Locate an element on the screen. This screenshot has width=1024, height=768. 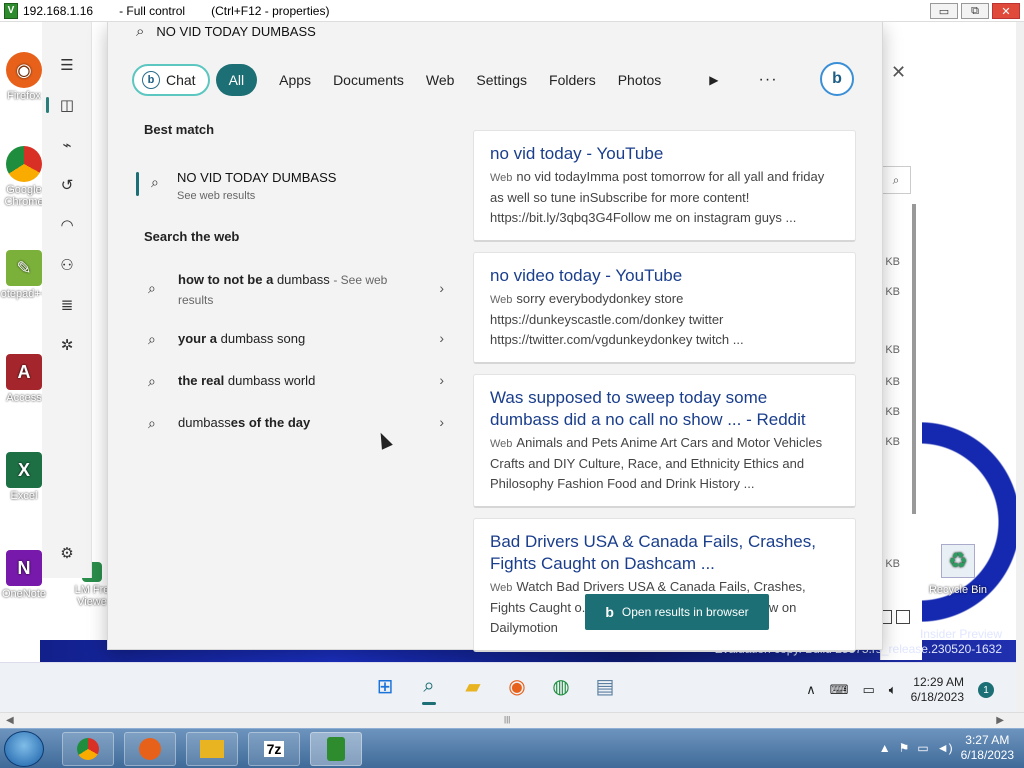
desktop-icon-chrome: Google Chrome is located at coordinates (24, 177).